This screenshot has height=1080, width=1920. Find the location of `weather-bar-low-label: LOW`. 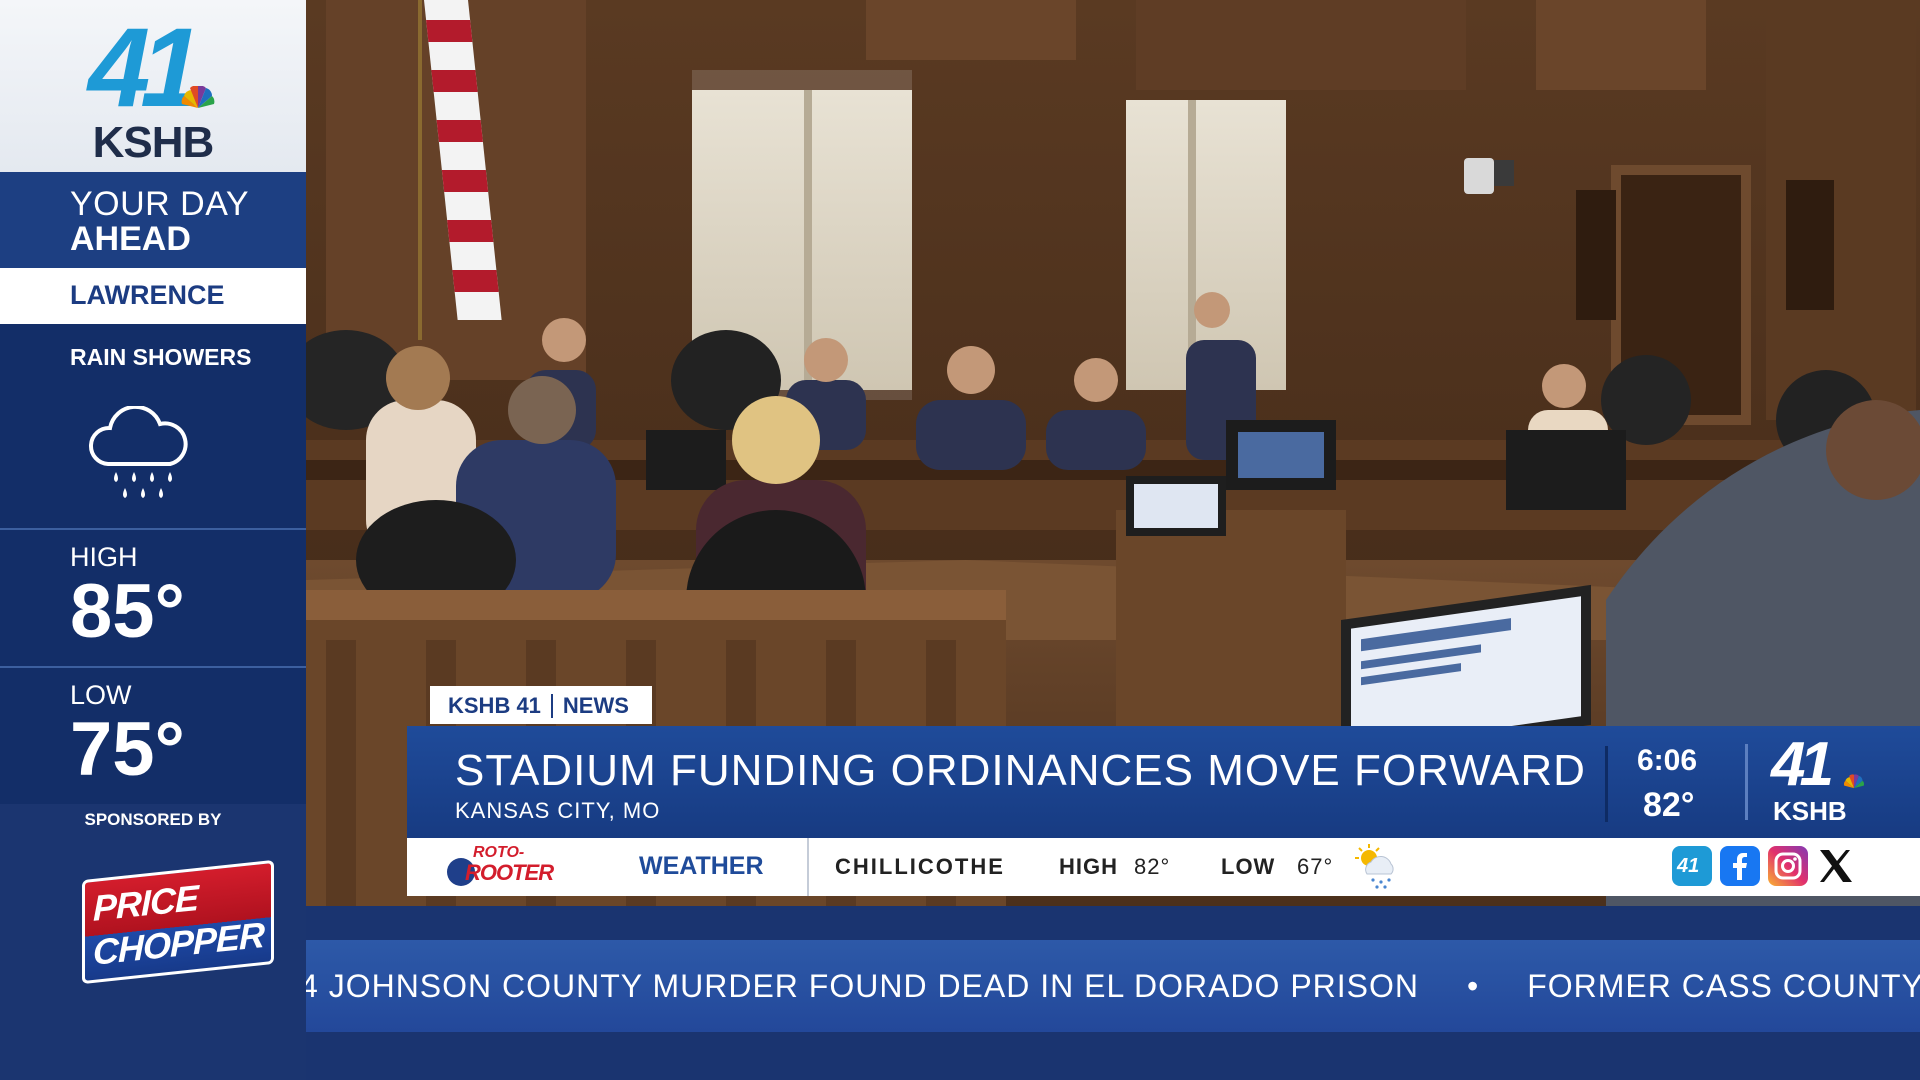

weather-bar-low-label: LOW is located at coordinates (1248, 866).